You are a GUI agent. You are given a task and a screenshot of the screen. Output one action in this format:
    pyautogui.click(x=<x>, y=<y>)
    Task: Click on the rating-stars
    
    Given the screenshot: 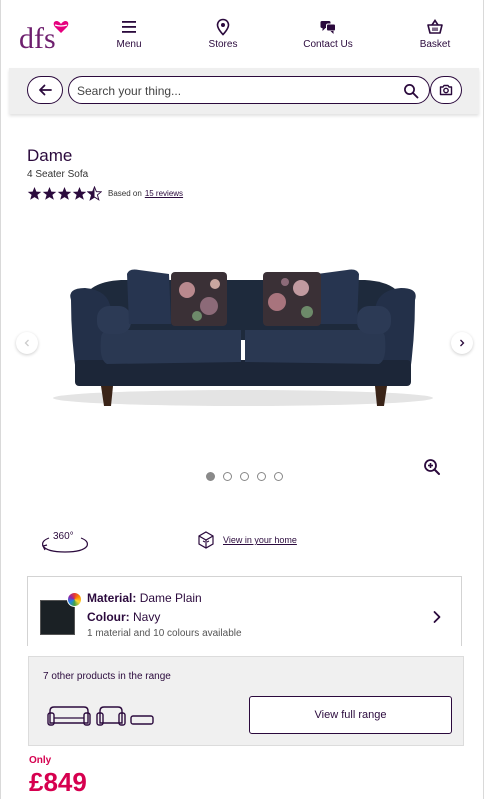 What is the action you would take?
    pyautogui.click(x=64, y=193)
    